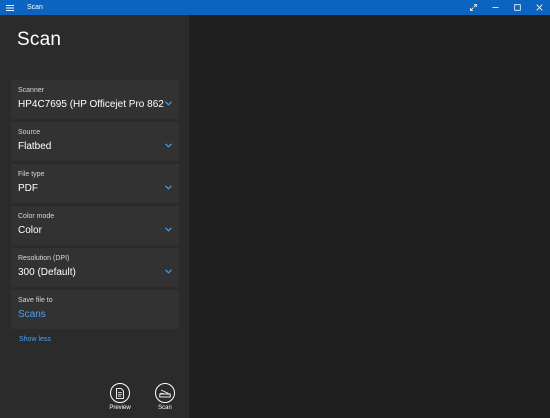 The height and width of the screenshot is (418, 550). Describe the element at coordinates (31, 90) in the screenshot. I see `scanner-label: Scanner` at that location.